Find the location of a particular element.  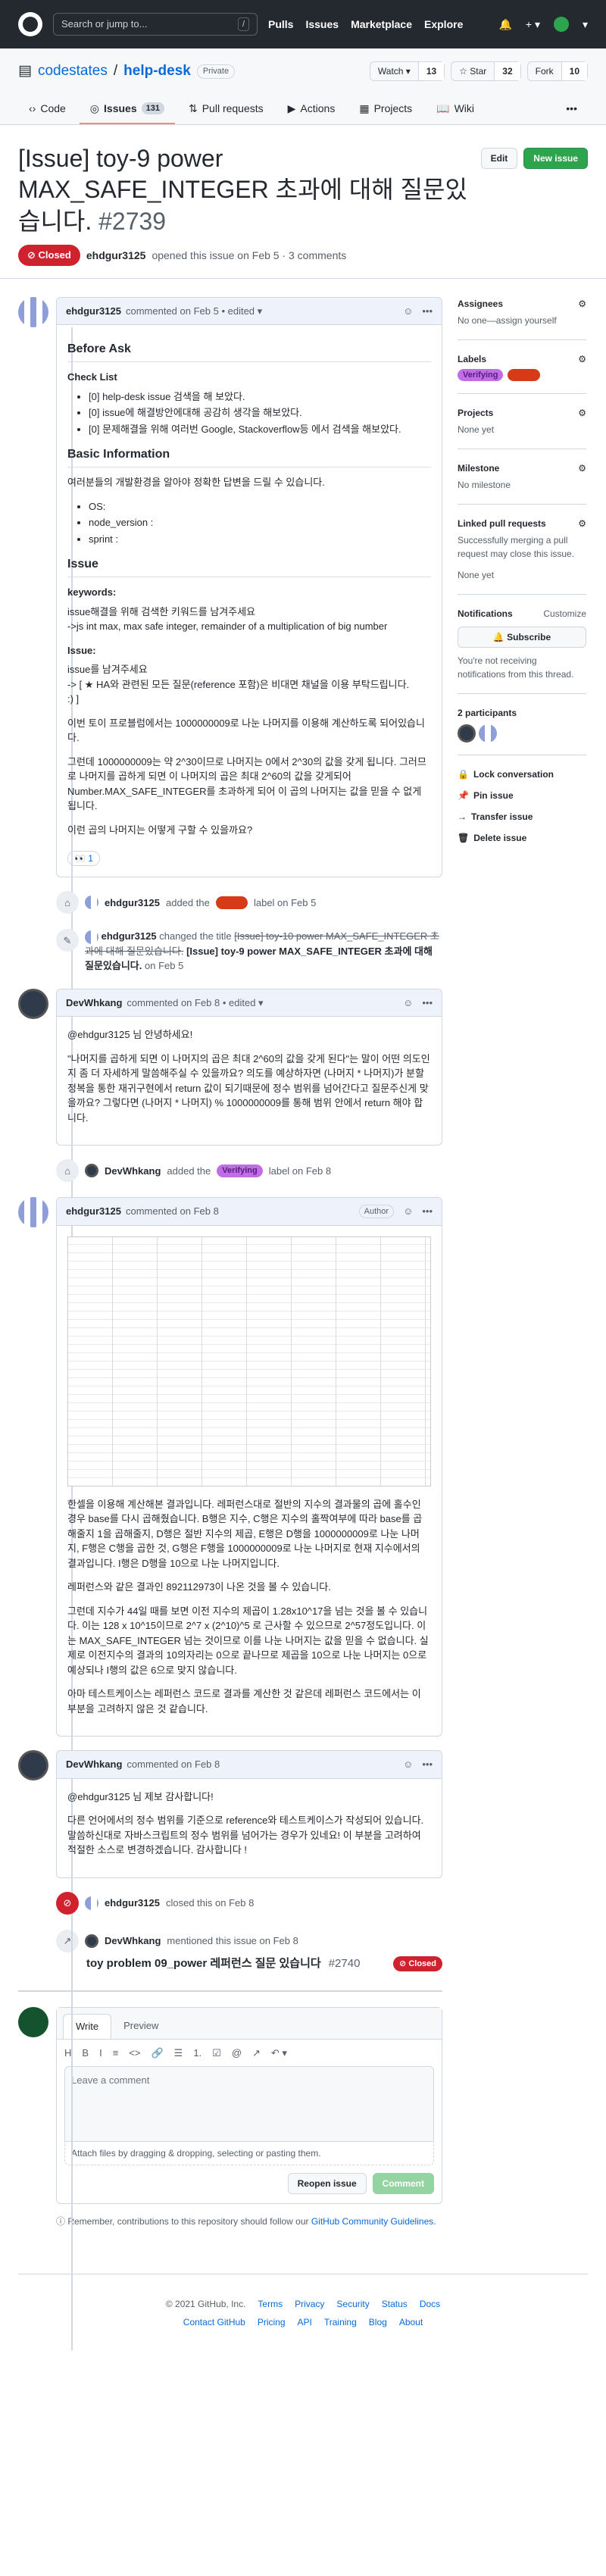

nav-pulls: Pulls is located at coordinates (280, 25).